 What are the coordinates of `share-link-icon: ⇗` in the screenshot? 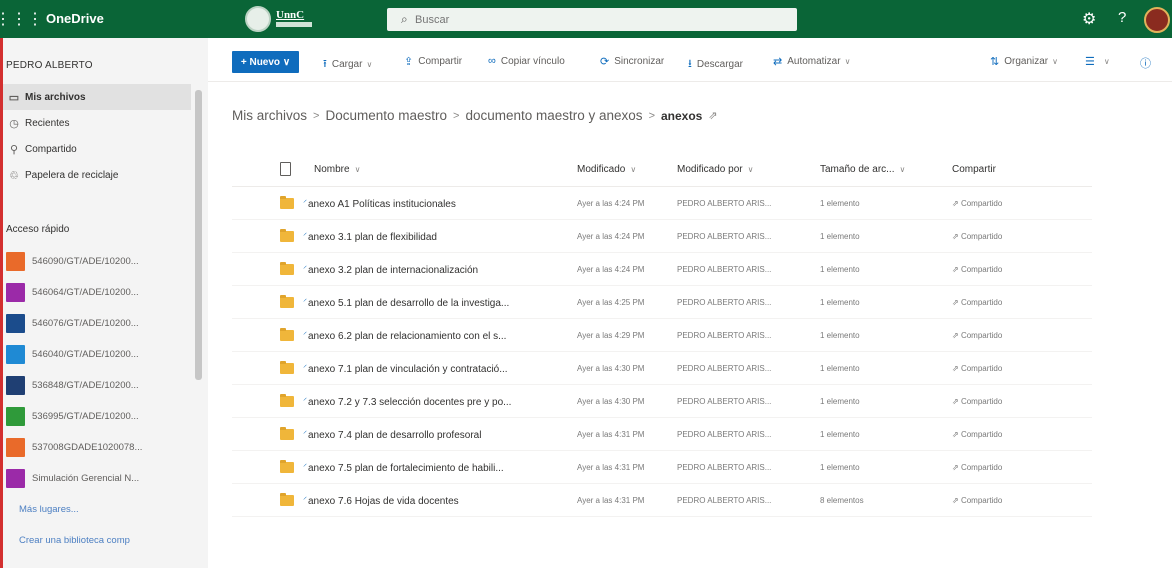 It's located at (712, 115).